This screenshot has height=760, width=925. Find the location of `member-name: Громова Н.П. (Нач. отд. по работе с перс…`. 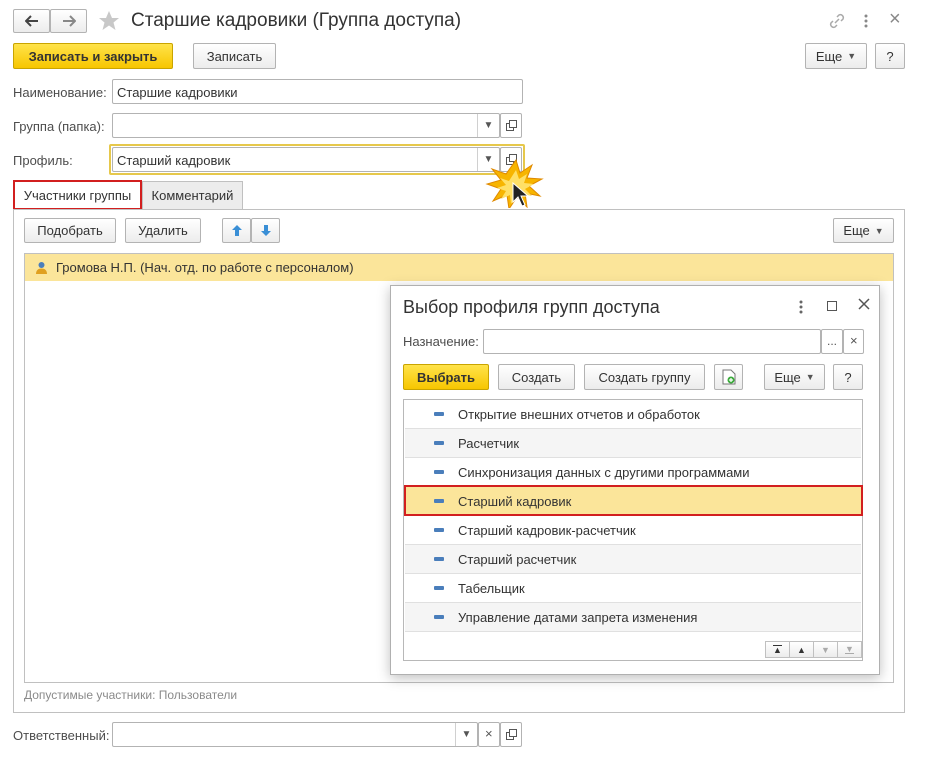

member-name: Громова Н.П. (Нач. отд. по работе с перс… is located at coordinates (205, 267).